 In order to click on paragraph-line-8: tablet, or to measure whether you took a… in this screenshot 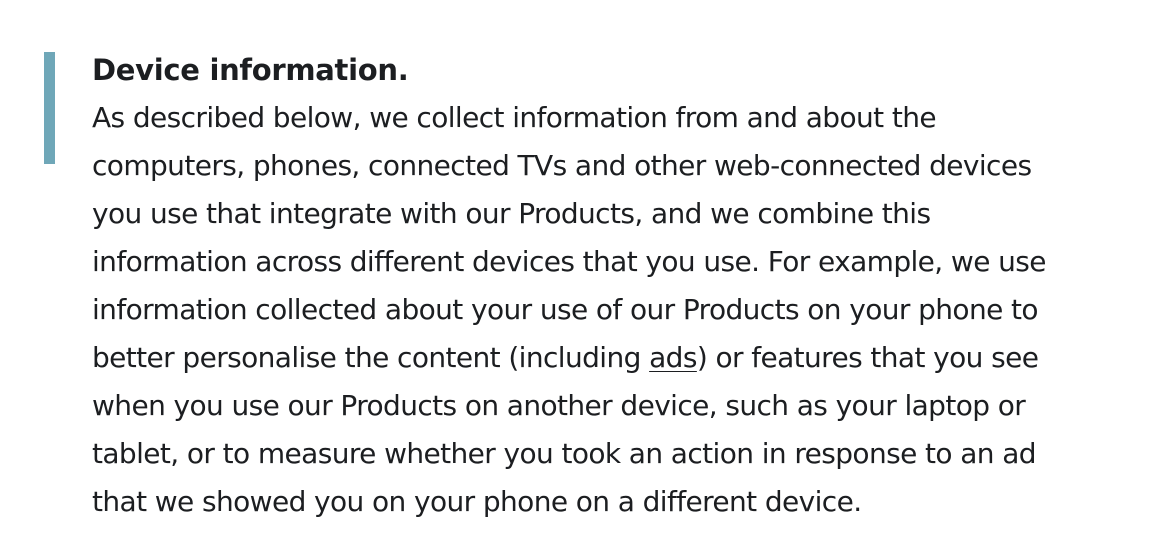, I will do `click(564, 453)`.